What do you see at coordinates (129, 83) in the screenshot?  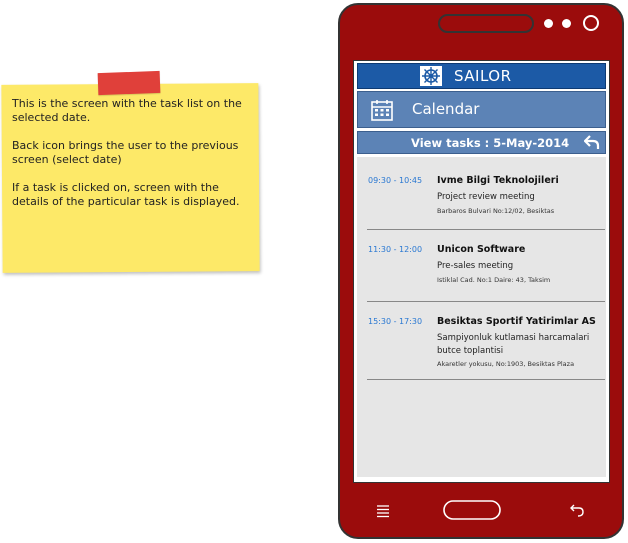 I see `note-tape` at bounding box center [129, 83].